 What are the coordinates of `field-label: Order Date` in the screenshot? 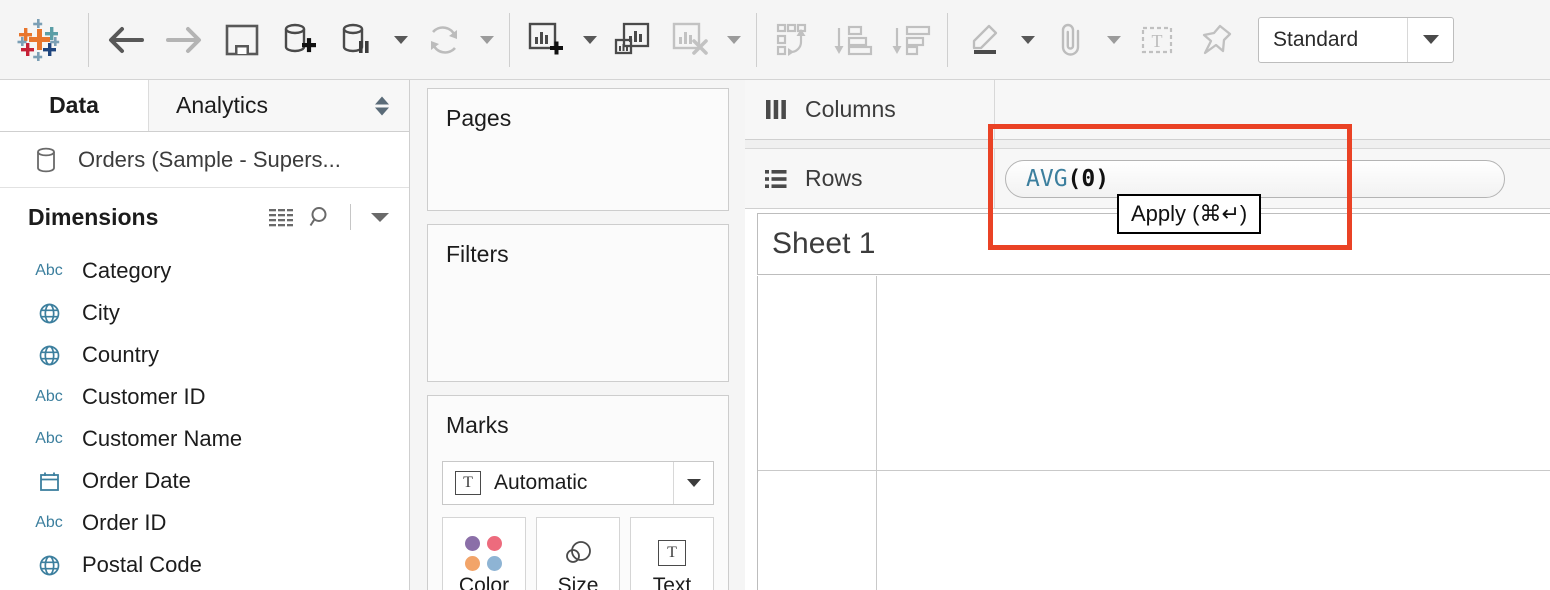 It's located at (136, 480).